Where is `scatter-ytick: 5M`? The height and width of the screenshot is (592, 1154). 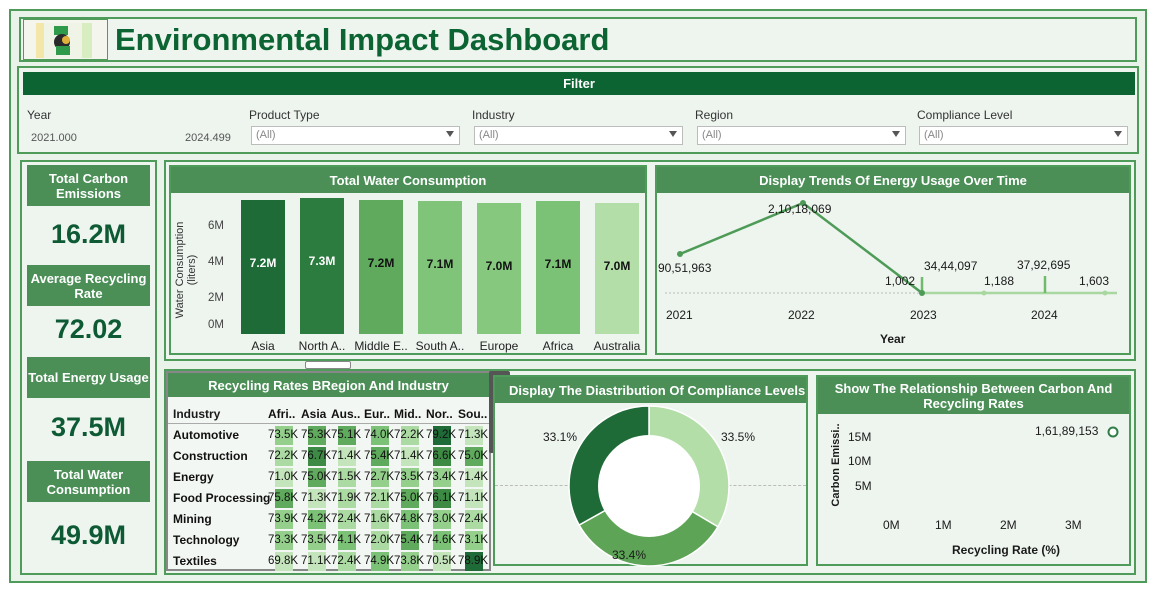
scatter-ytick: 5M is located at coordinates (863, 486).